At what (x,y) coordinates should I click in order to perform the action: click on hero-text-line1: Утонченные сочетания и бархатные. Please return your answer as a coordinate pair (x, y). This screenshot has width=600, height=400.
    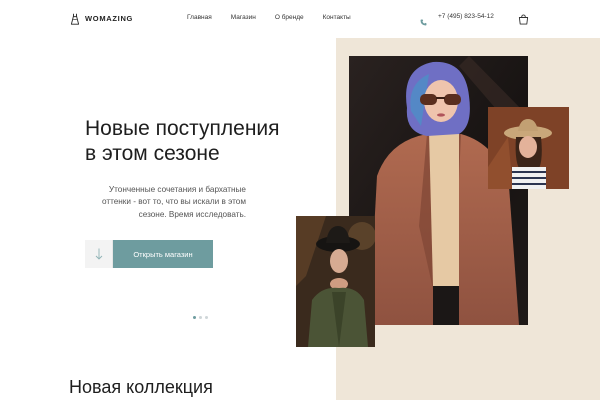
    Looking at the image, I should click on (177, 189).